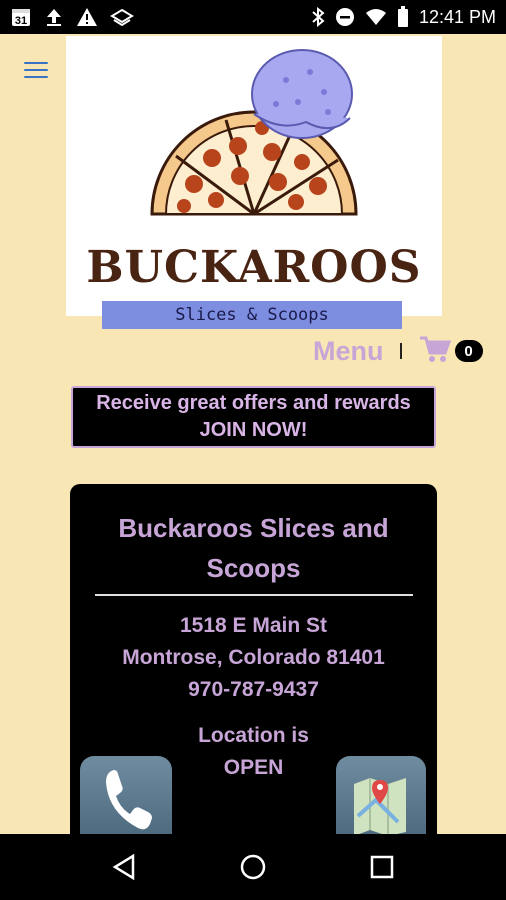  I want to click on wifi-icon, so click(376, 17).